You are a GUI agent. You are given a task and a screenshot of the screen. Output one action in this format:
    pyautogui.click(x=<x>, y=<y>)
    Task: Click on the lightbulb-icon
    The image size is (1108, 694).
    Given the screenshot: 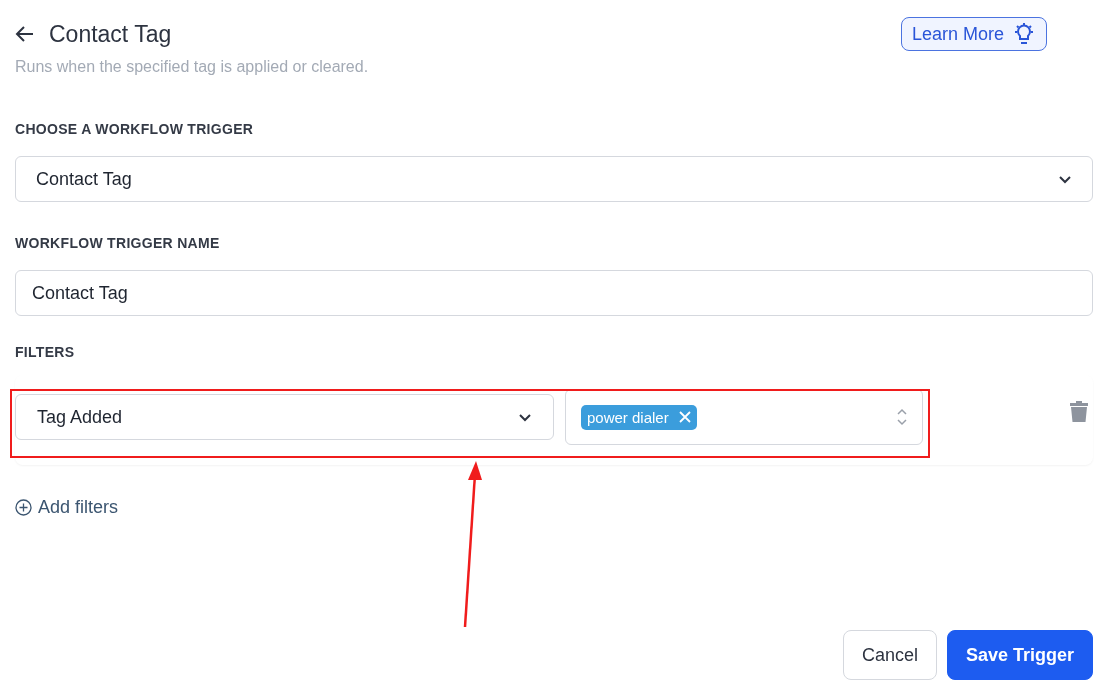 What is the action you would take?
    pyautogui.click(x=1024, y=34)
    